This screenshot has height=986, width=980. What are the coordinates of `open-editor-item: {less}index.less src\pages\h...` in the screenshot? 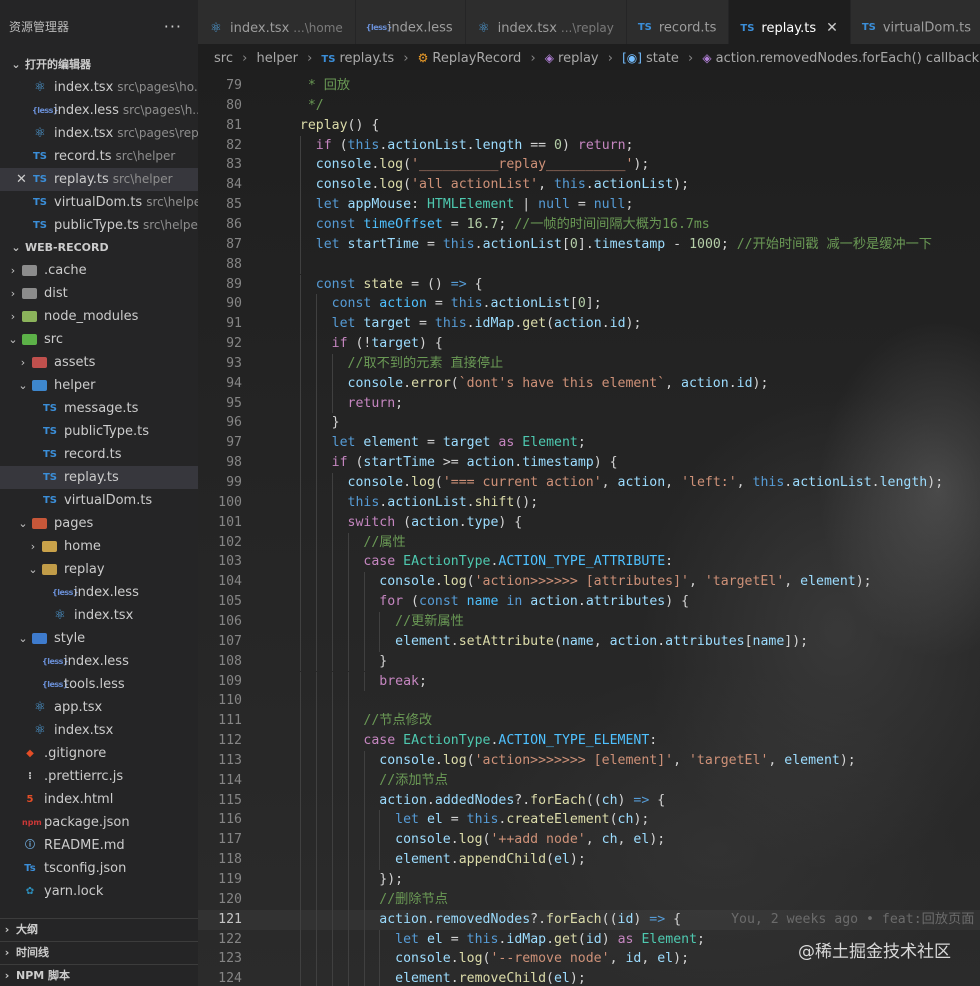 It's located at (99, 110).